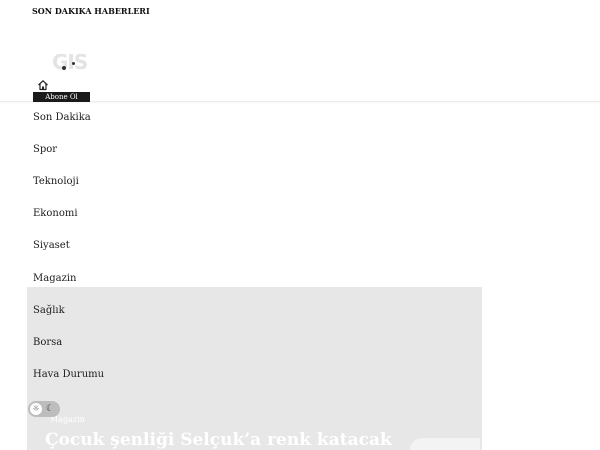 This screenshot has height=450, width=600. Describe the element at coordinates (68, 375) in the screenshot. I see `menu-item-hava-durumu: Hava Durumu` at that location.